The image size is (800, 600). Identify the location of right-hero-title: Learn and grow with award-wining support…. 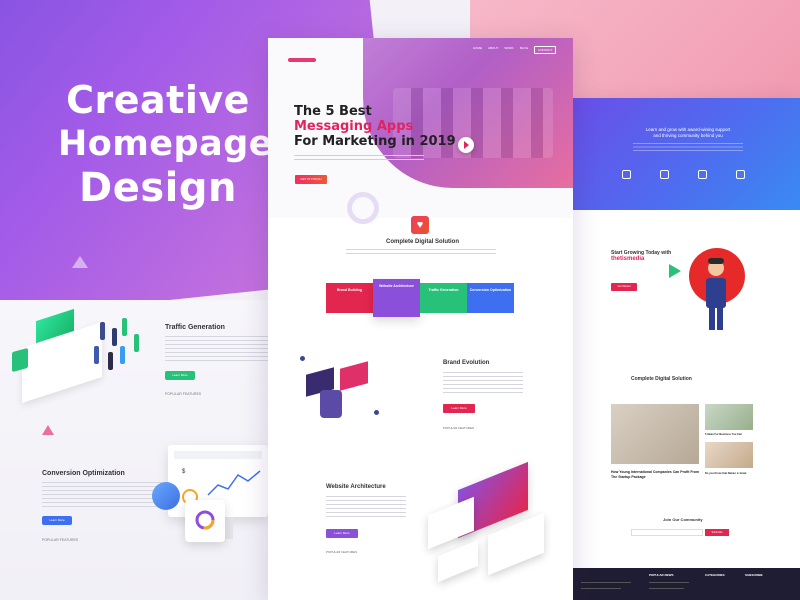
(688, 133).